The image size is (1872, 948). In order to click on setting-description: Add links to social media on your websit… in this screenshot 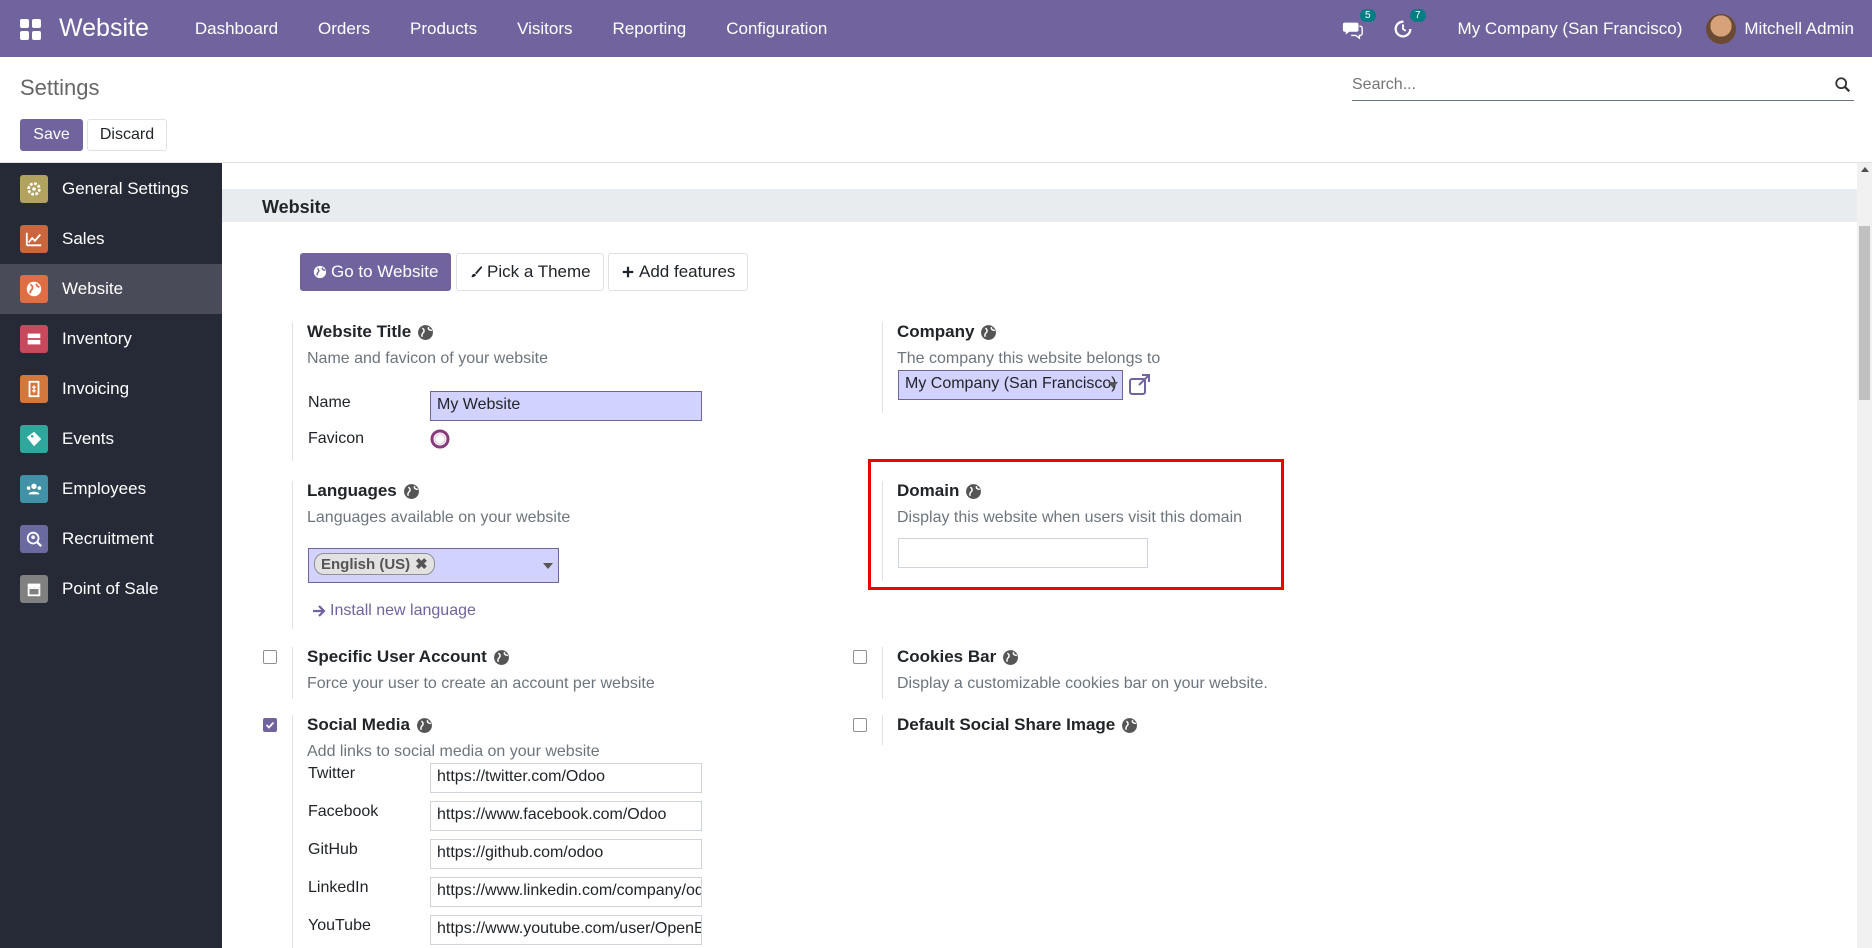, I will do `click(453, 751)`.